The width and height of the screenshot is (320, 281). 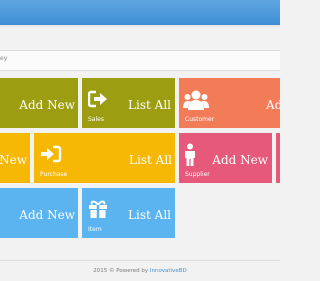 What do you see at coordinates (273, 105) in the screenshot?
I see `customer-add-new-label: Ad` at bounding box center [273, 105].